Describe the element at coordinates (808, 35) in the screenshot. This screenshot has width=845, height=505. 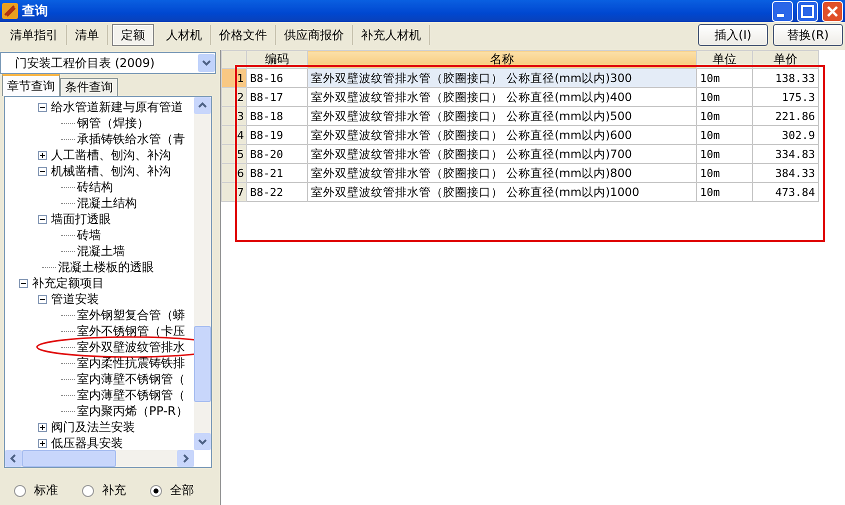
I see `replace-button: 替换(R)` at that location.